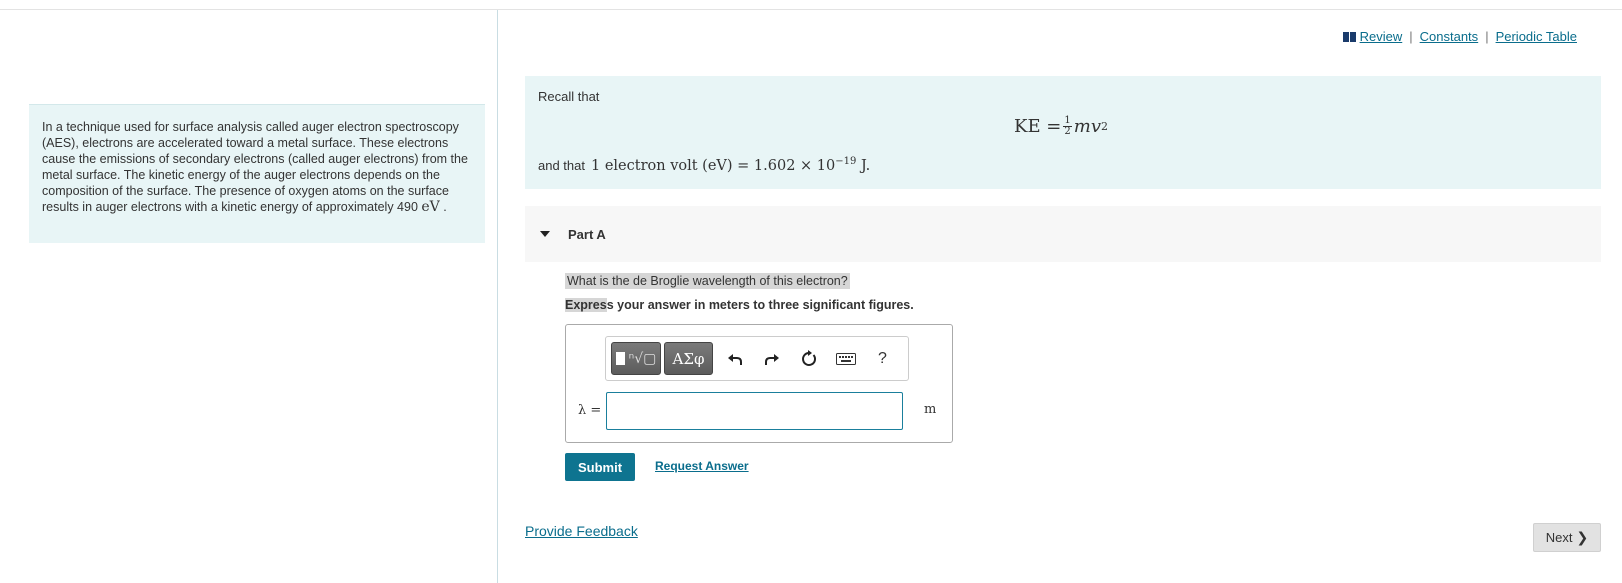 Image resolution: width=1622 pixels, height=583 pixels. Describe the element at coordinates (1449, 36) in the screenshot. I see `constants-link: Constants` at that location.